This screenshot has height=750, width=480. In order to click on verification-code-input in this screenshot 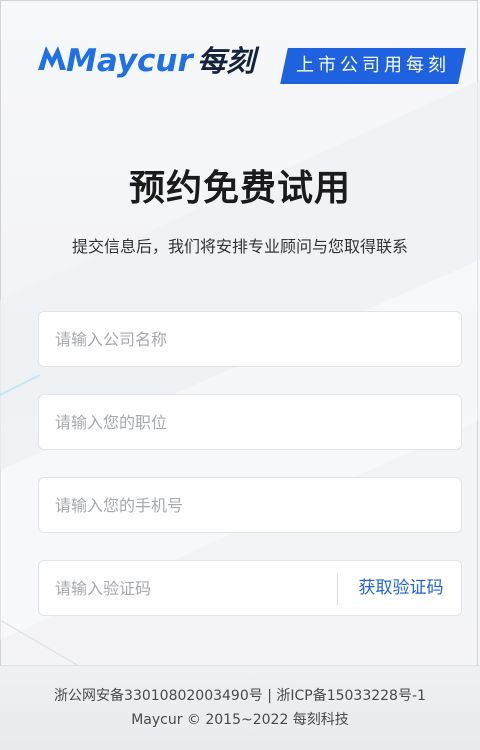, I will do `click(190, 588)`.